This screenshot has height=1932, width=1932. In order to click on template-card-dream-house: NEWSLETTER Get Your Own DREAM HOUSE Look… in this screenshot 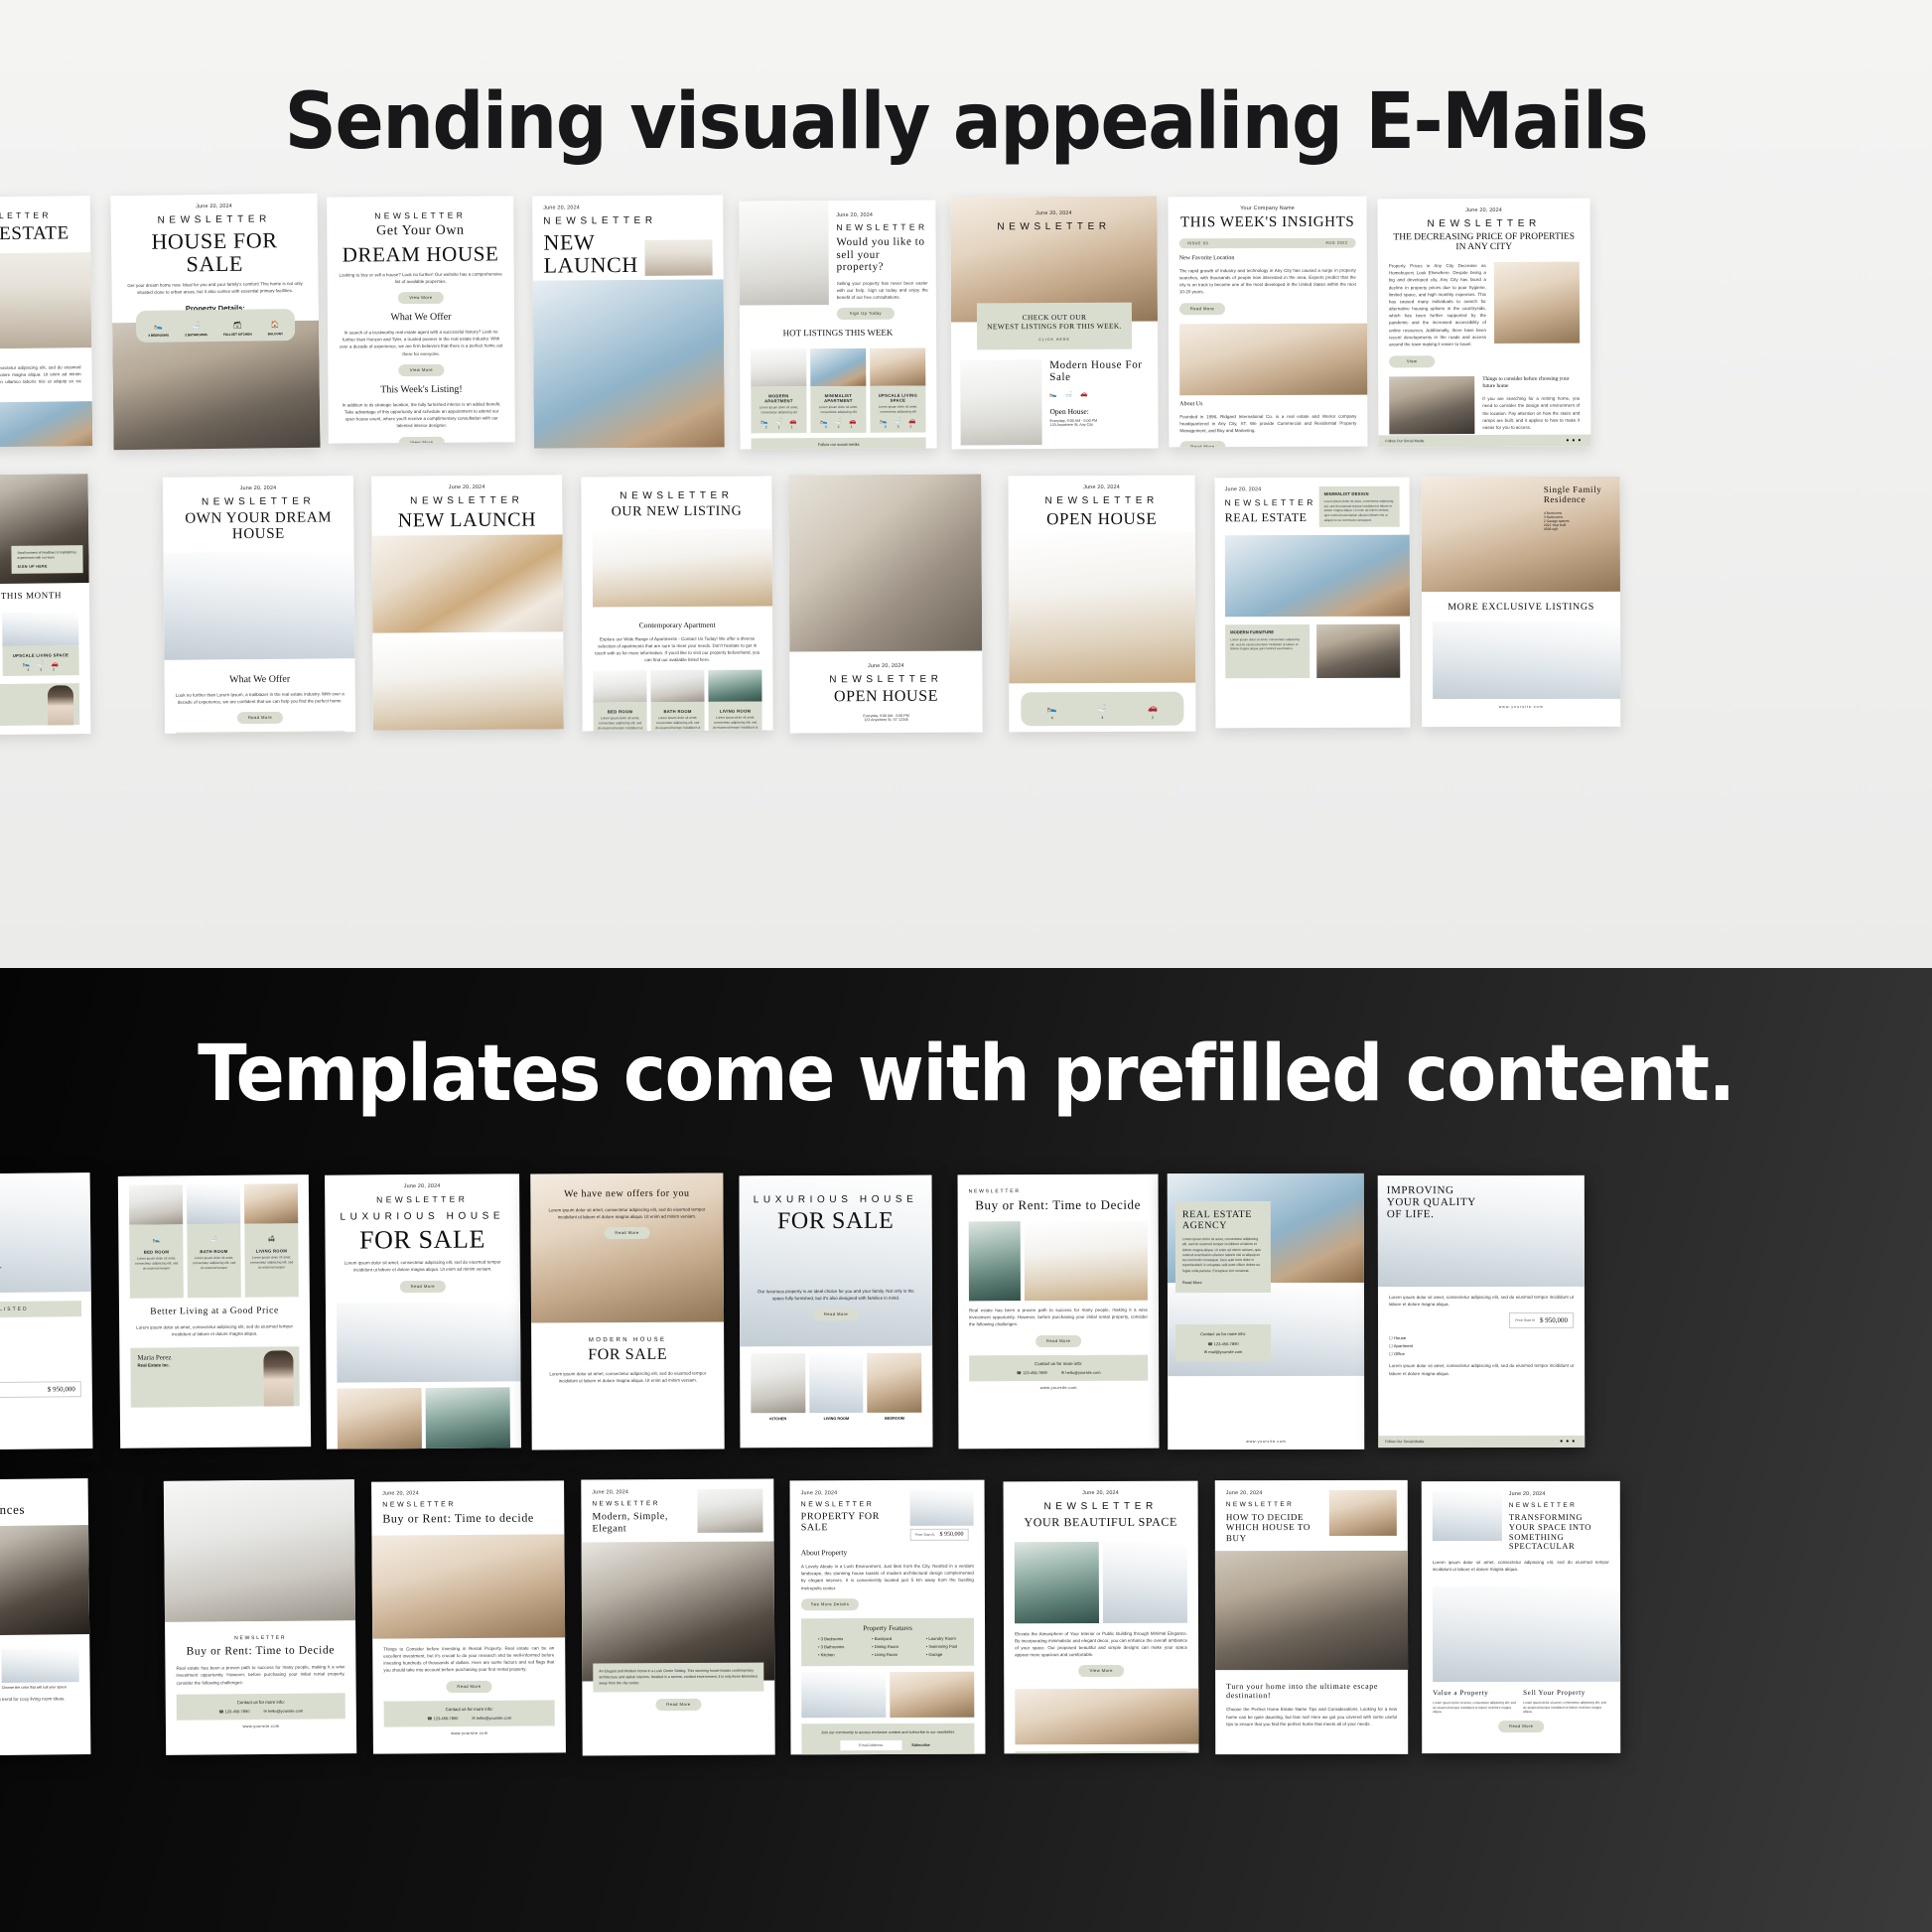, I will do `click(421, 320)`.